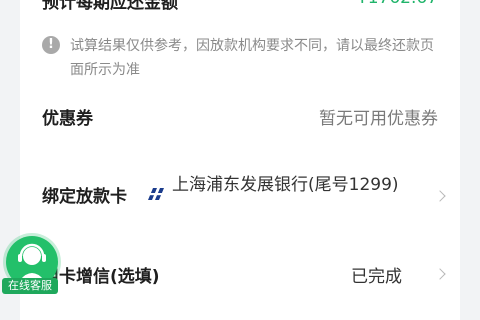  I want to click on repayment-amount: ¥1762.67, so click(397, 4).